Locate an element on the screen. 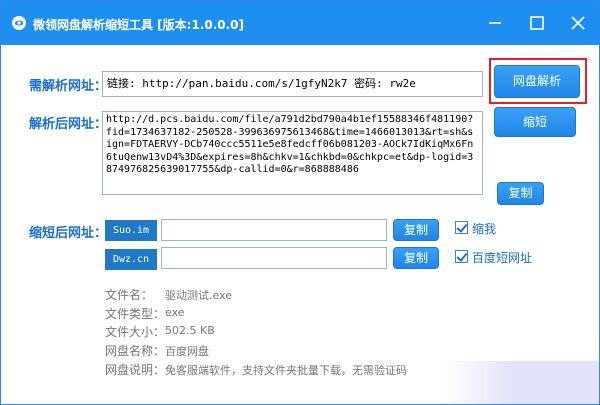  drive-desc-value: 免客服端软件，支持文件夹批量下载，无需验证码 is located at coordinates (286, 370).